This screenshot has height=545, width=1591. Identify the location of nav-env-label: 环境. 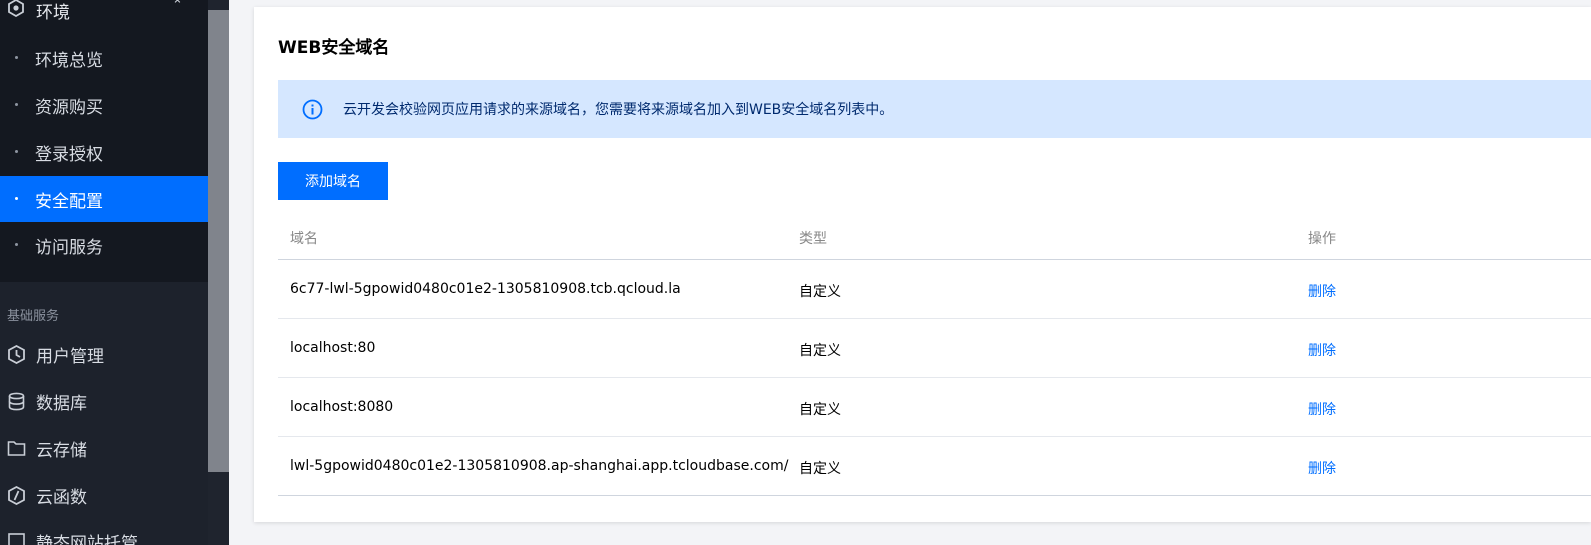
(53, 13).